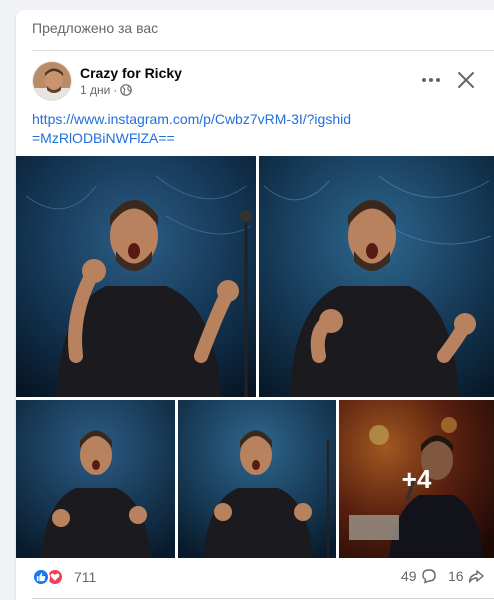  I want to click on globe-icon, so click(126, 90).